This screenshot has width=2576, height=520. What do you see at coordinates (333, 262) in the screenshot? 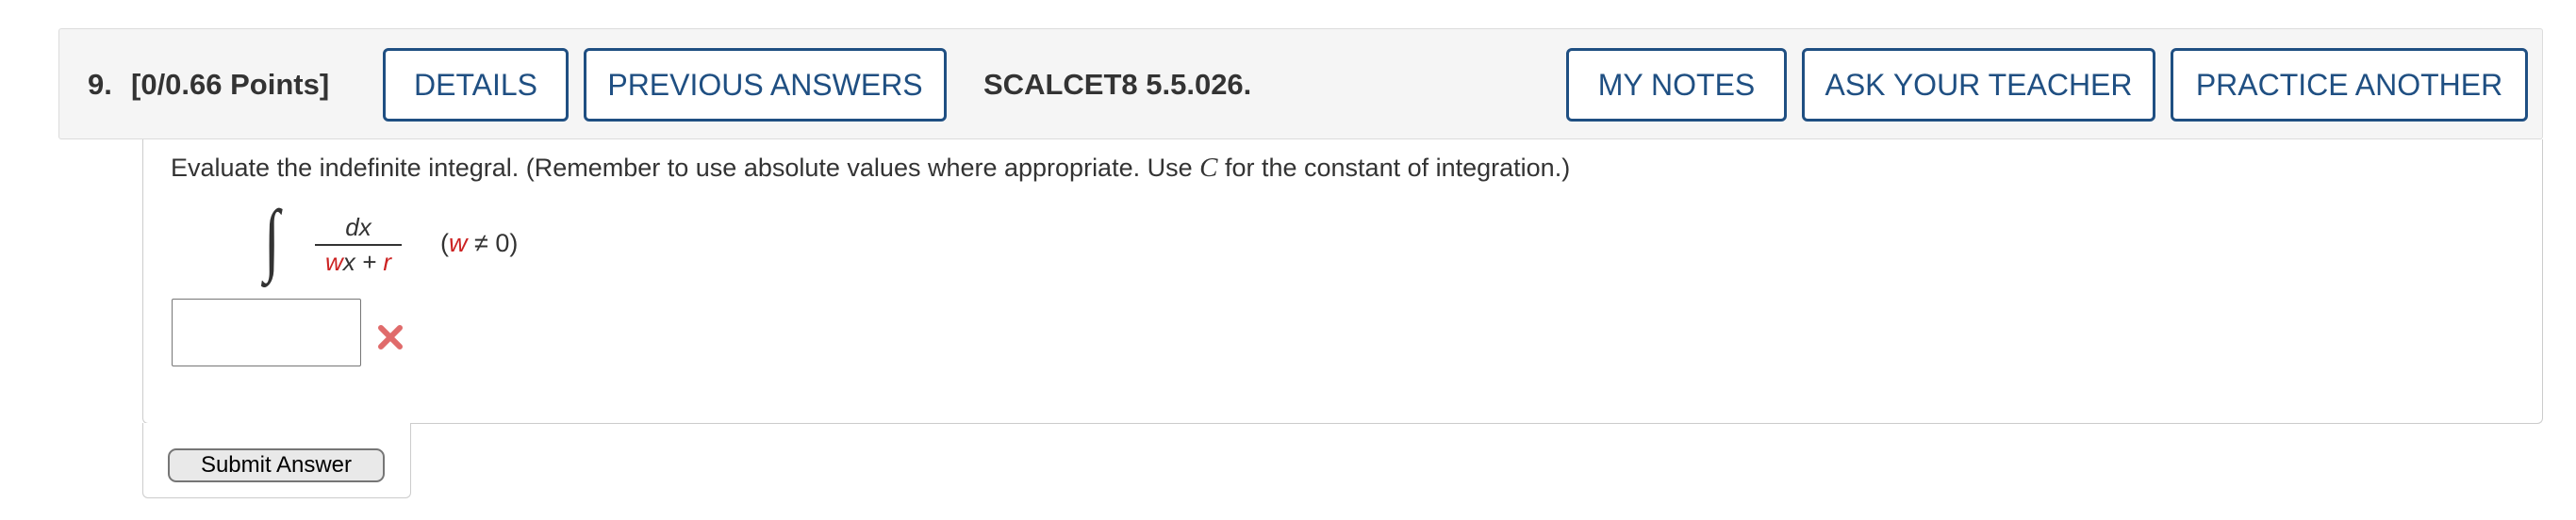
I see `denominator-w: w` at bounding box center [333, 262].